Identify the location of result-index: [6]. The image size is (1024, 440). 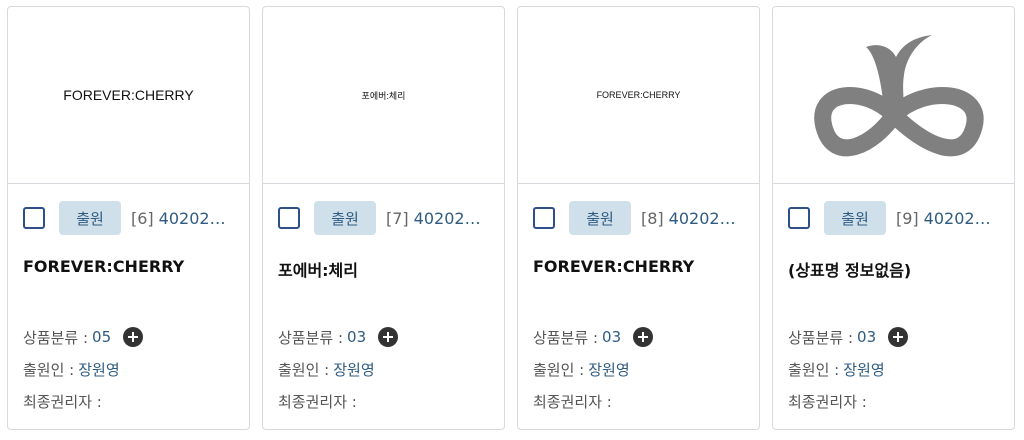
(142, 218).